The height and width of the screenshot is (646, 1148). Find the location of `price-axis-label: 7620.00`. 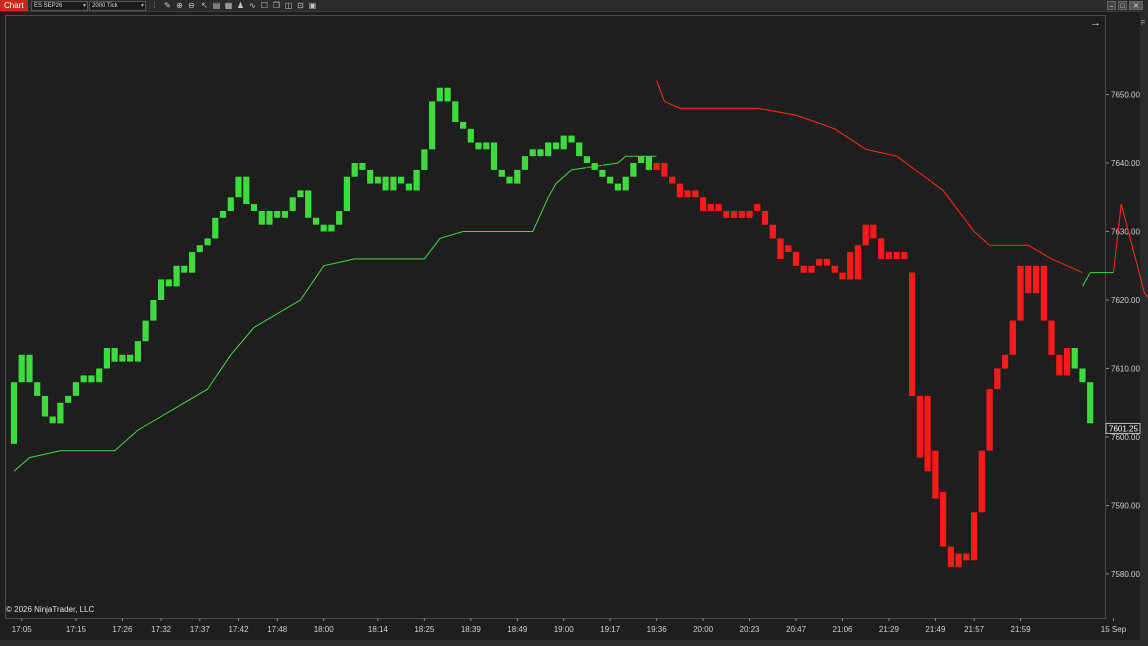

price-axis-label: 7620.00 is located at coordinates (1125, 300).